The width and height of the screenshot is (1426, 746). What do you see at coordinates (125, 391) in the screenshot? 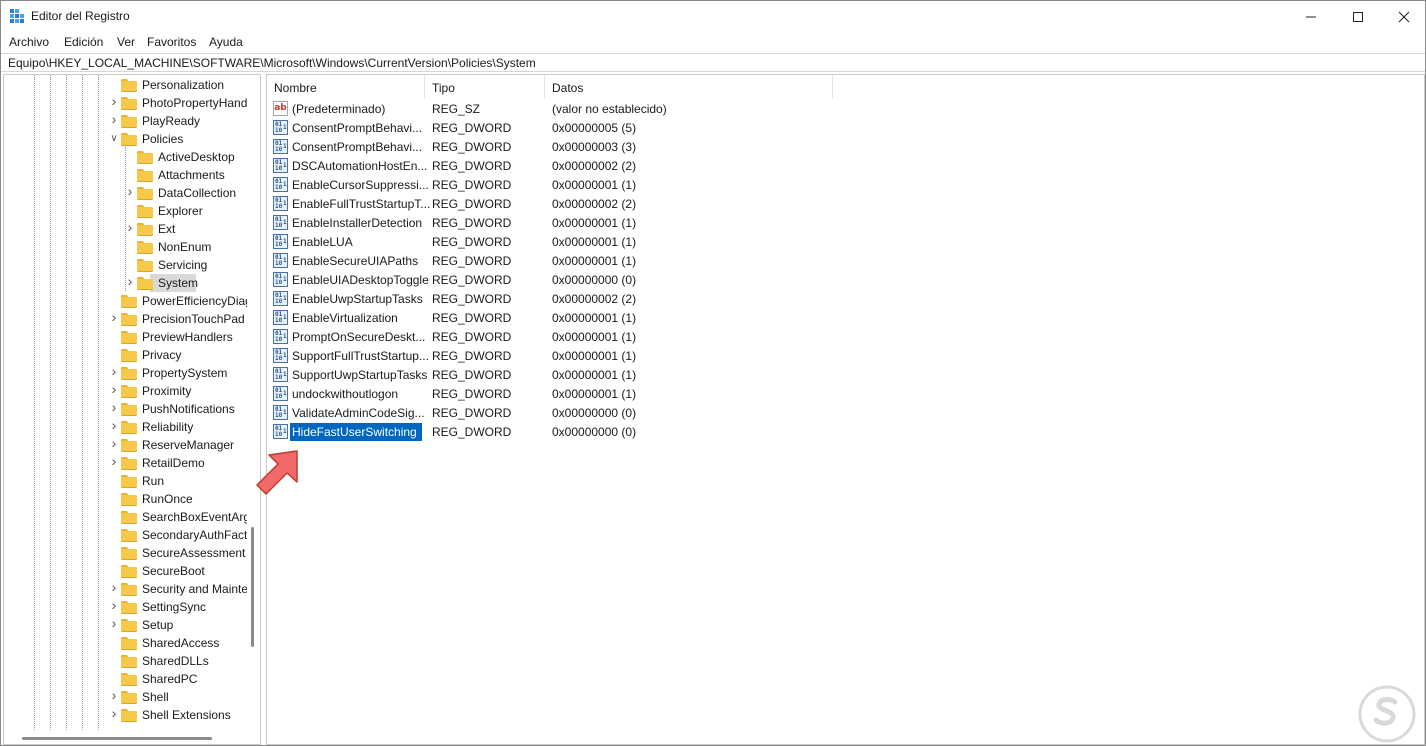
I see `tree-item: › Proximity` at bounding box center [125, 391].